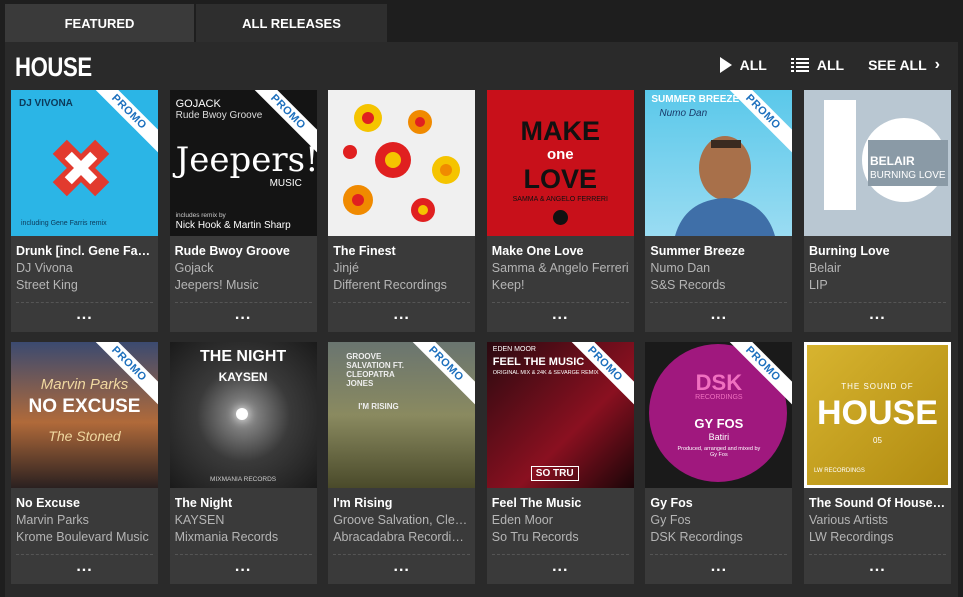 The width and height of the screenshot is (963, 597). What do you see at coordinates (830, 65) in the screenshot?
I see `list-all-label: ALL` at bounding box center [830, 65].